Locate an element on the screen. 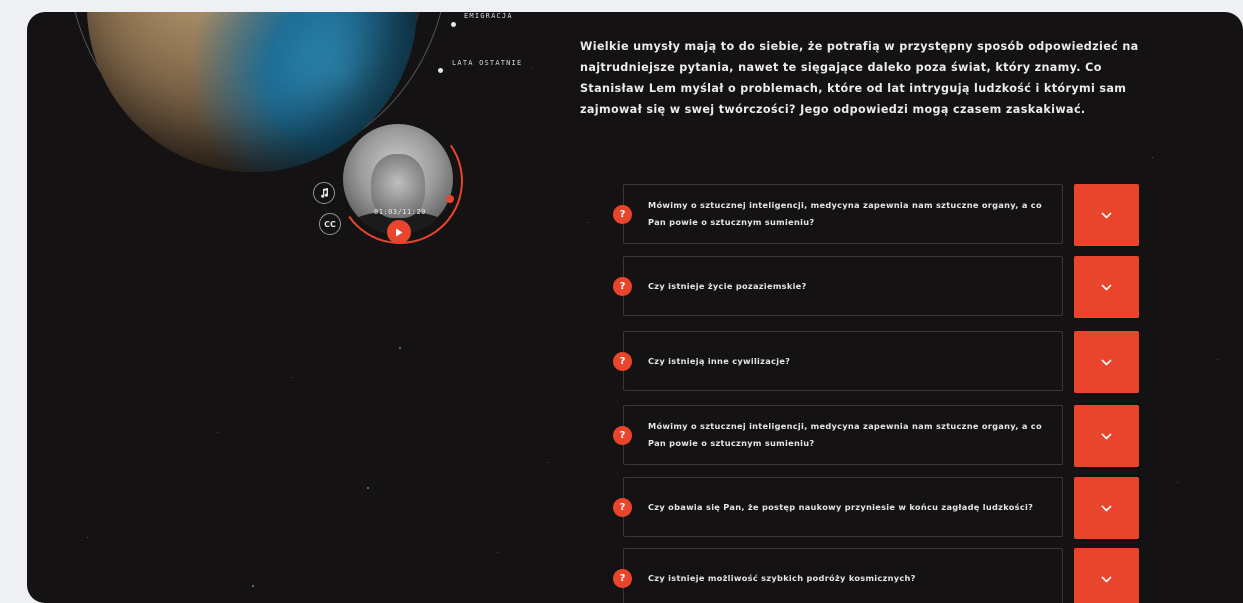 This screenshot has width=1243, height=603. qa-item: Czy istnieje życie pozaziemskie? ? is located at coordinates (876, 287).